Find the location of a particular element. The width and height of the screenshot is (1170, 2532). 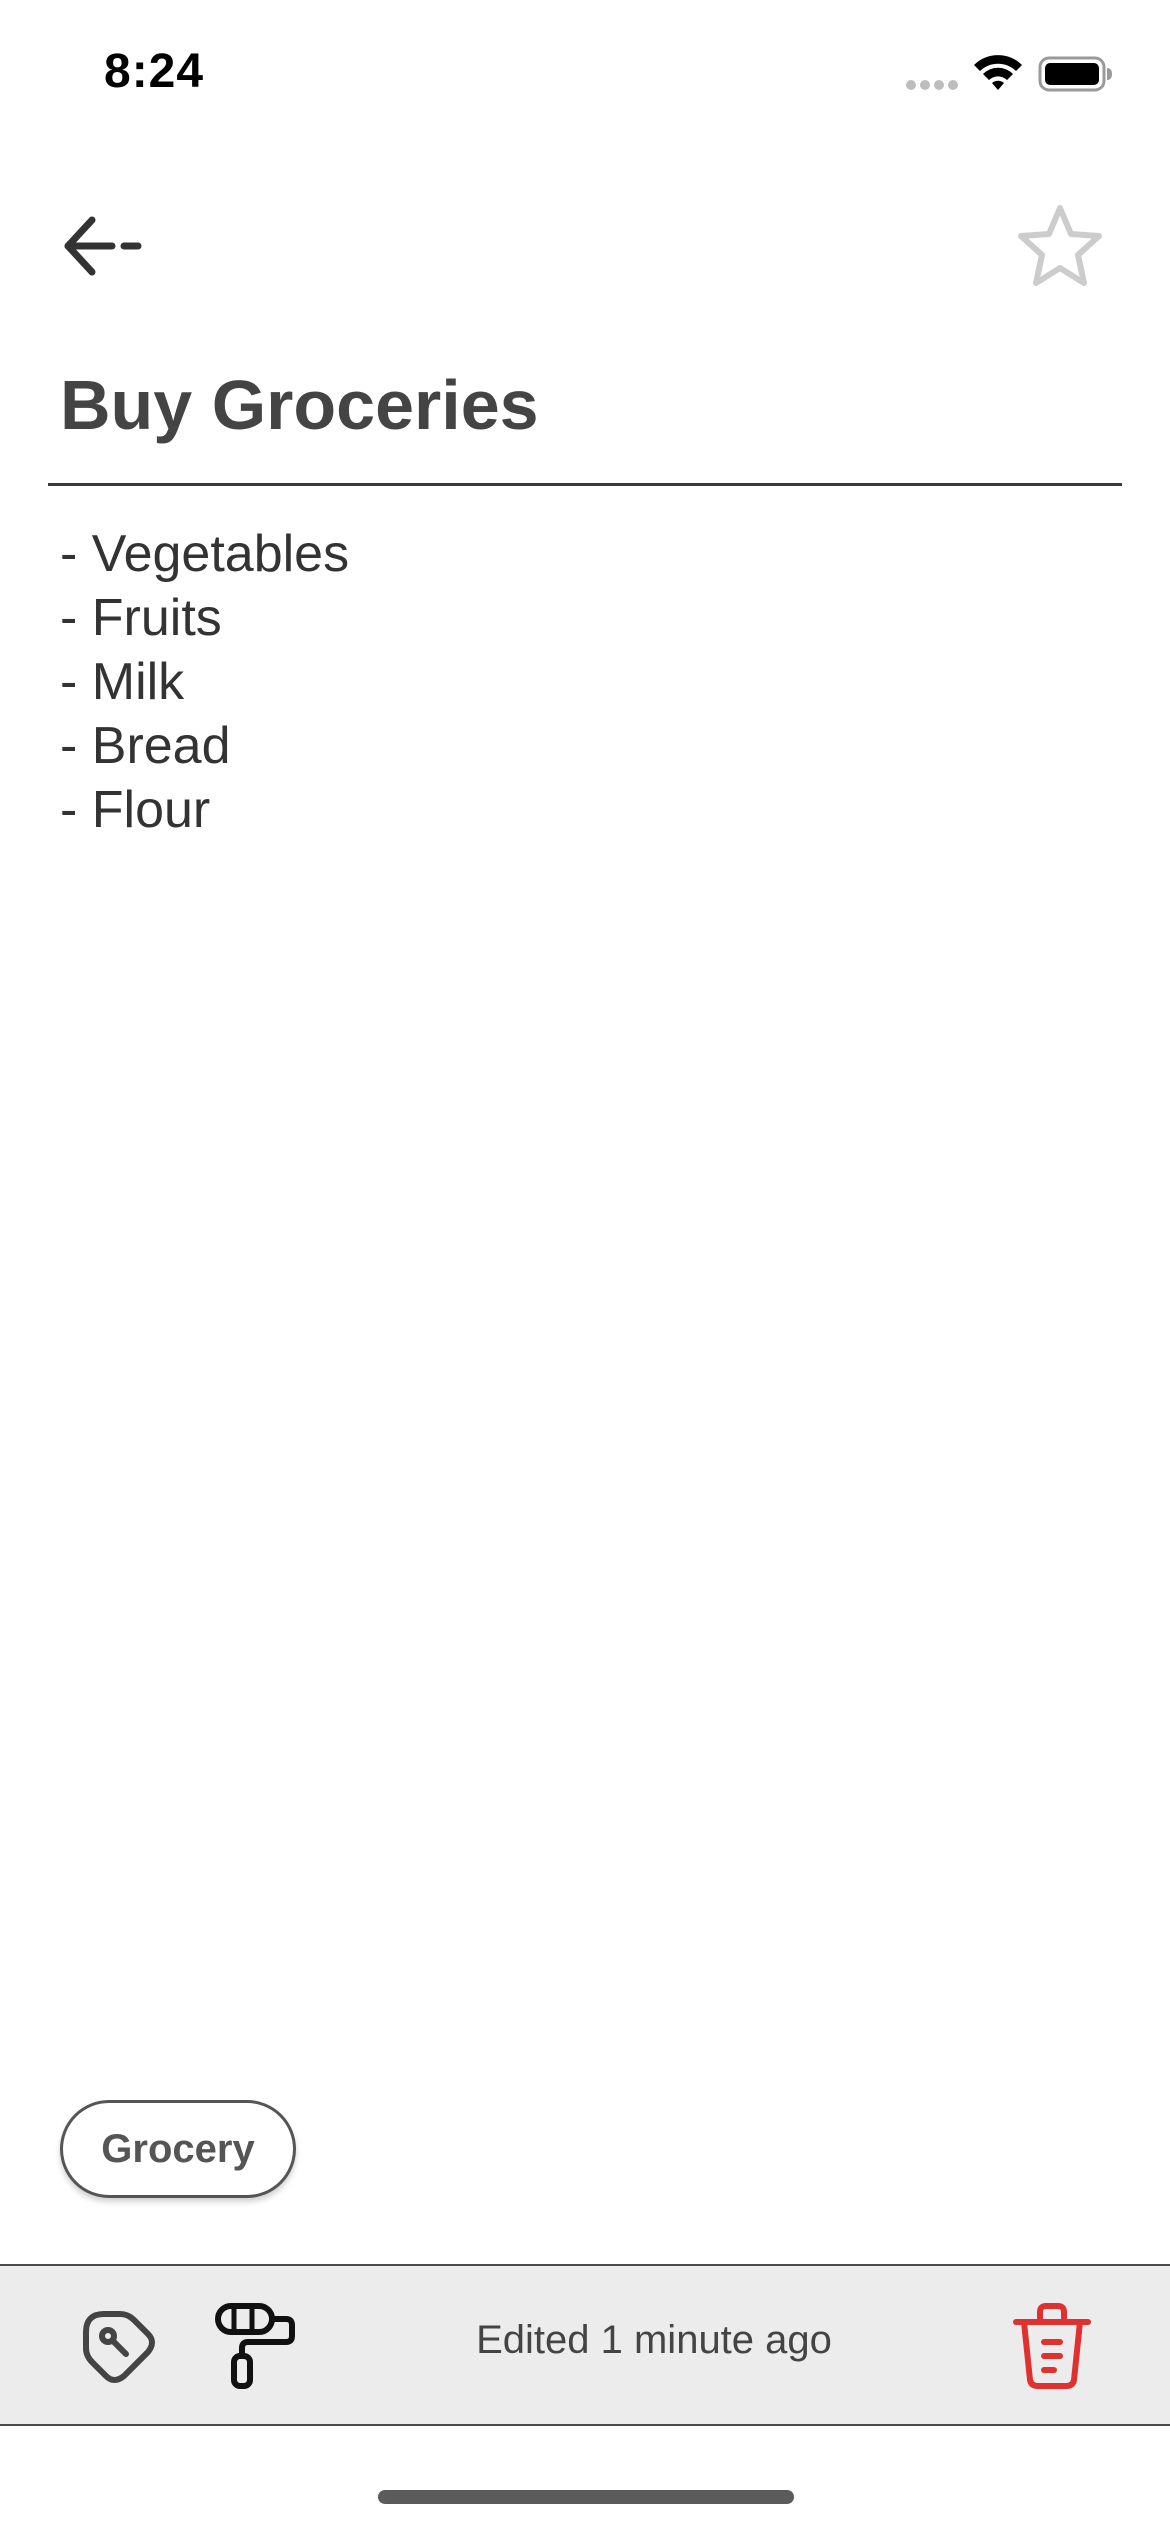

tag-icon is located at coordinates (119, 2347).